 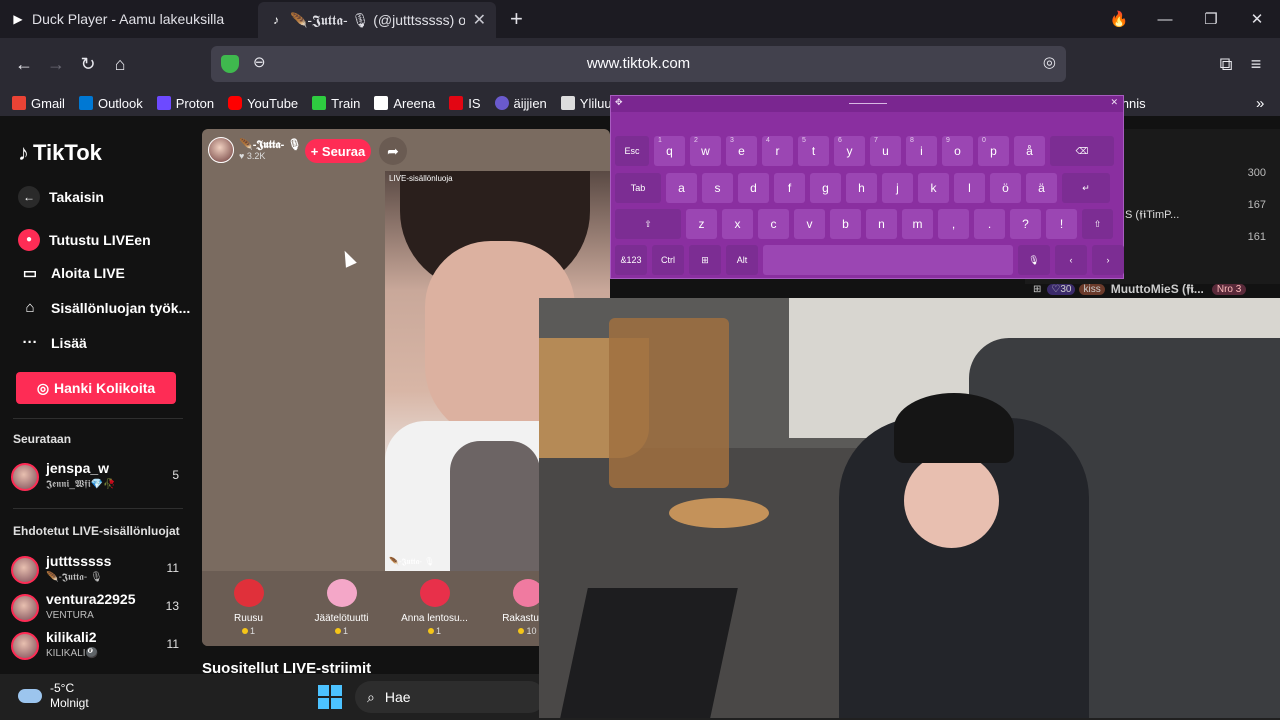 I want to click on key: ‹, so click(x=1071, y=260).